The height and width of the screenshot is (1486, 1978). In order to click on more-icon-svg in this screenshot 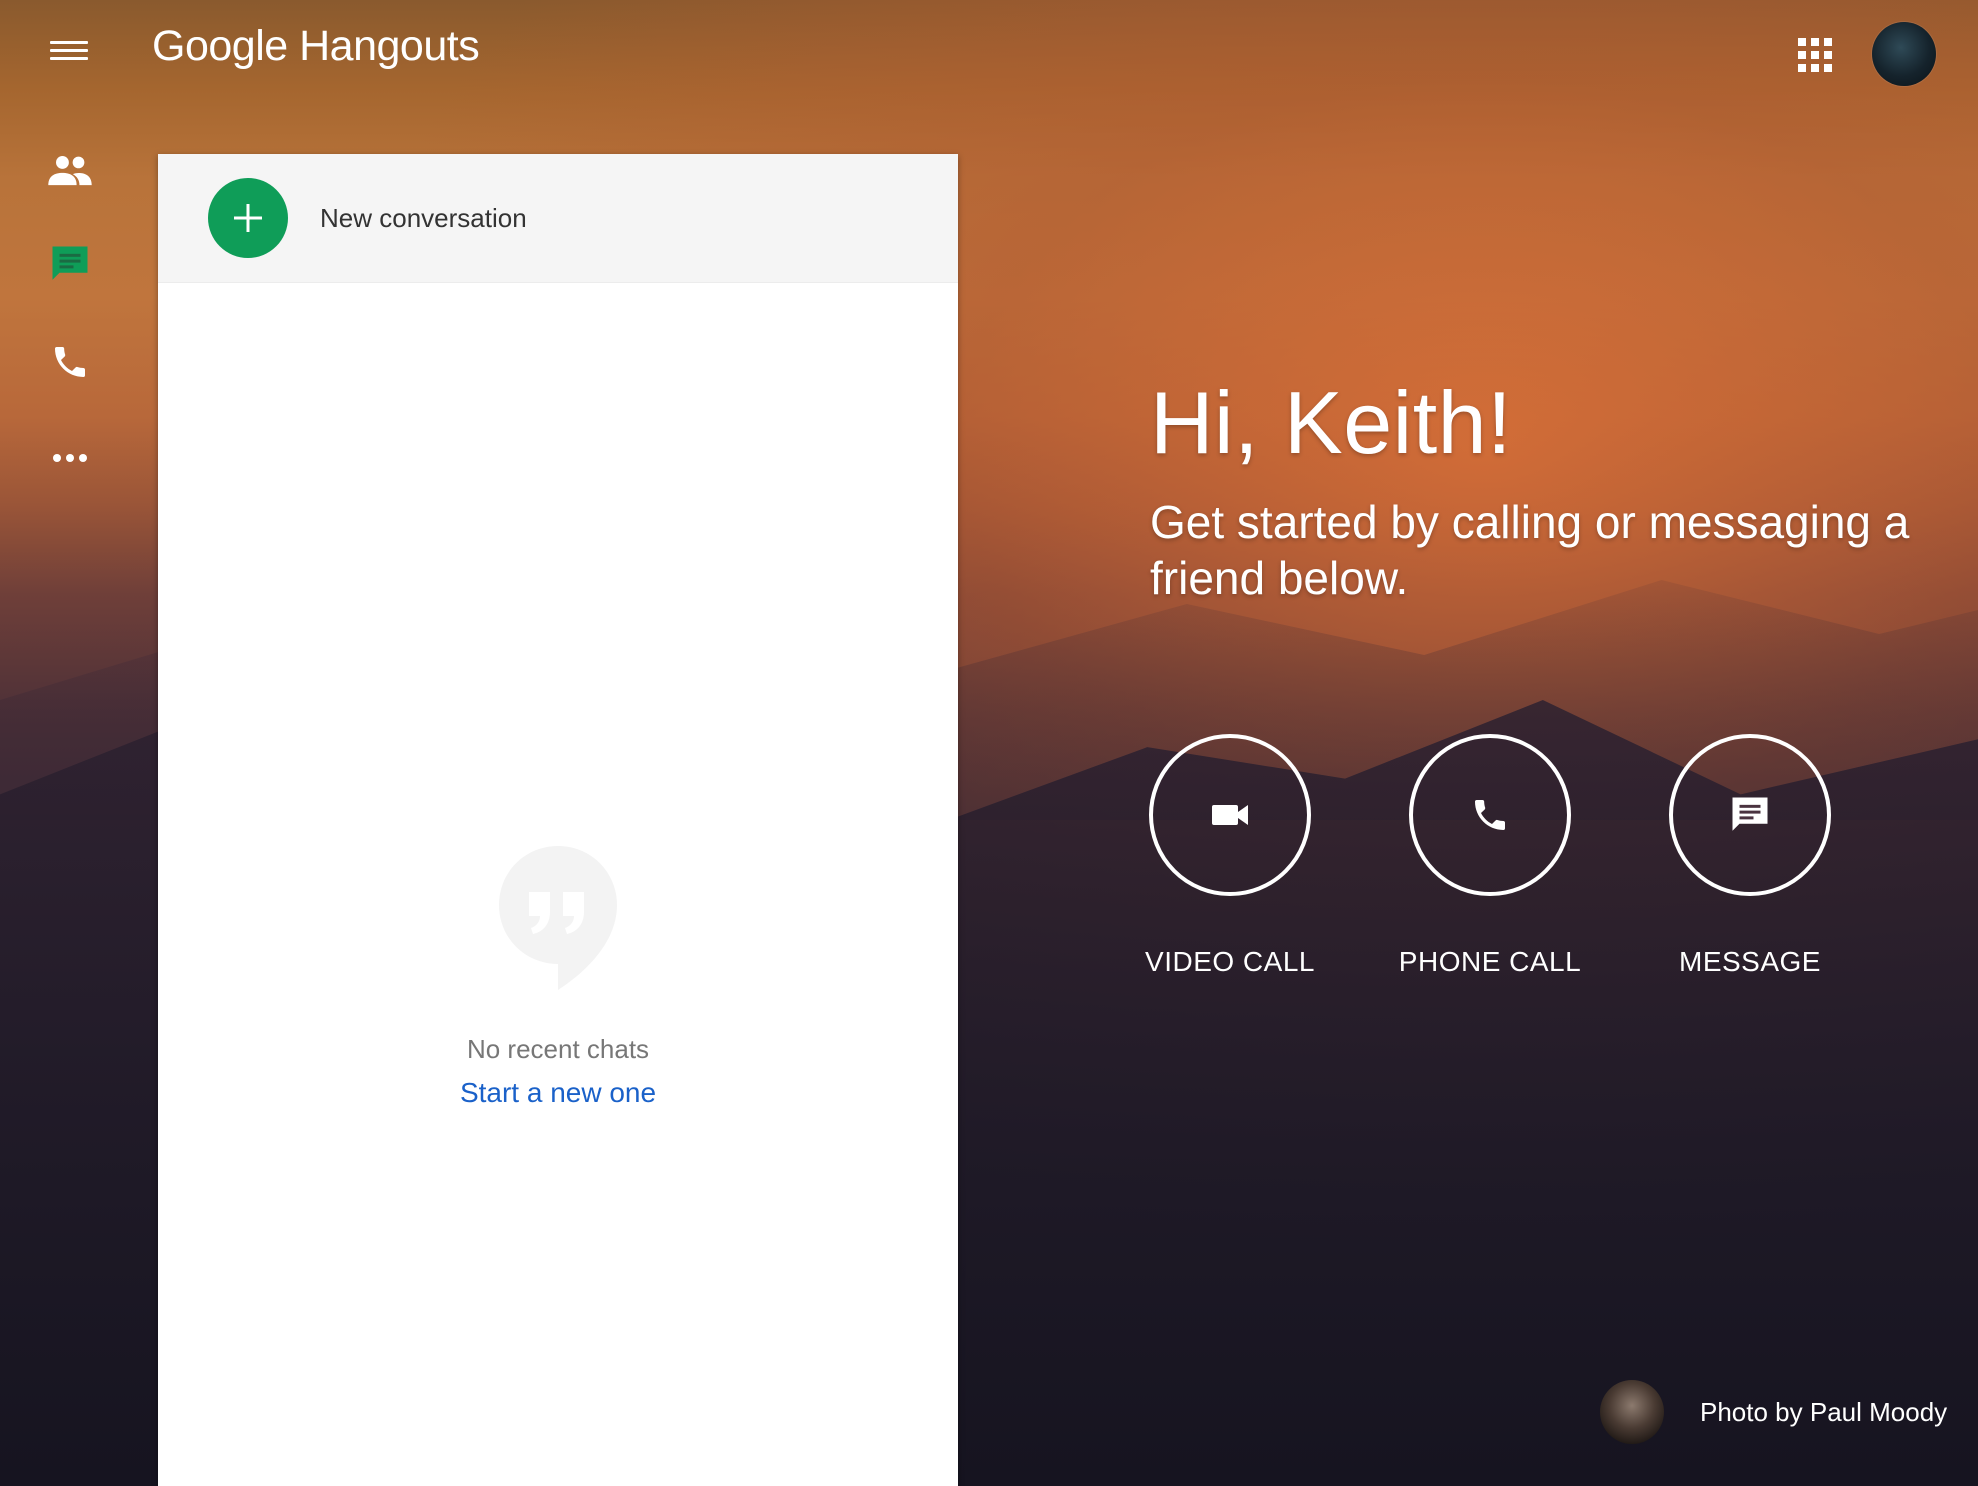, I will do `click(70, 458)`.